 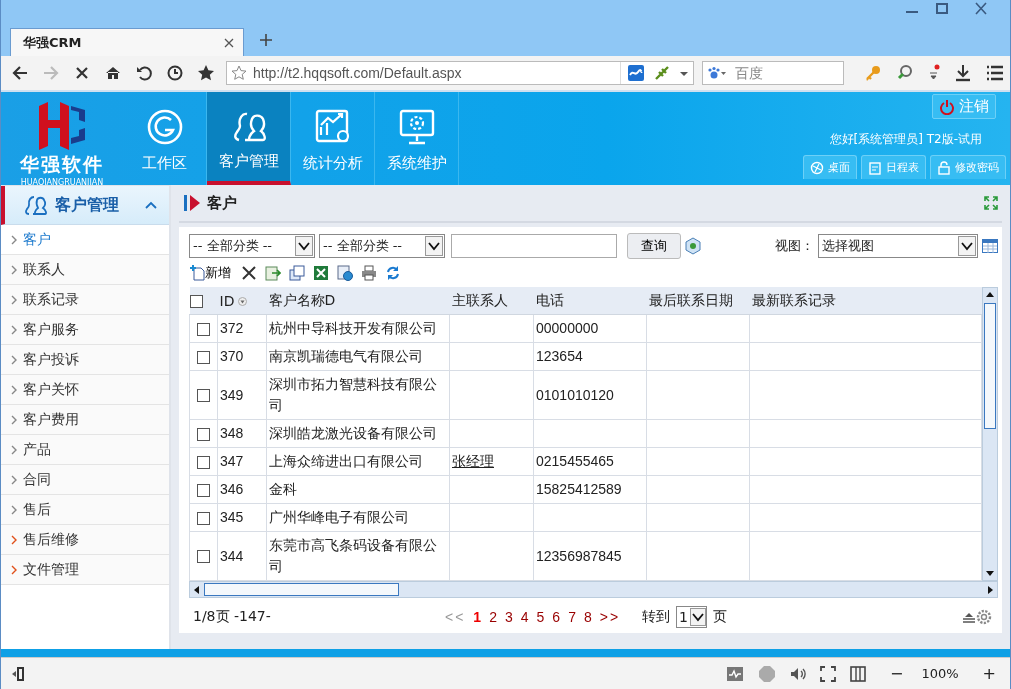 I want to click on sidebar-toggle-icon, so click(x=18, y=673).